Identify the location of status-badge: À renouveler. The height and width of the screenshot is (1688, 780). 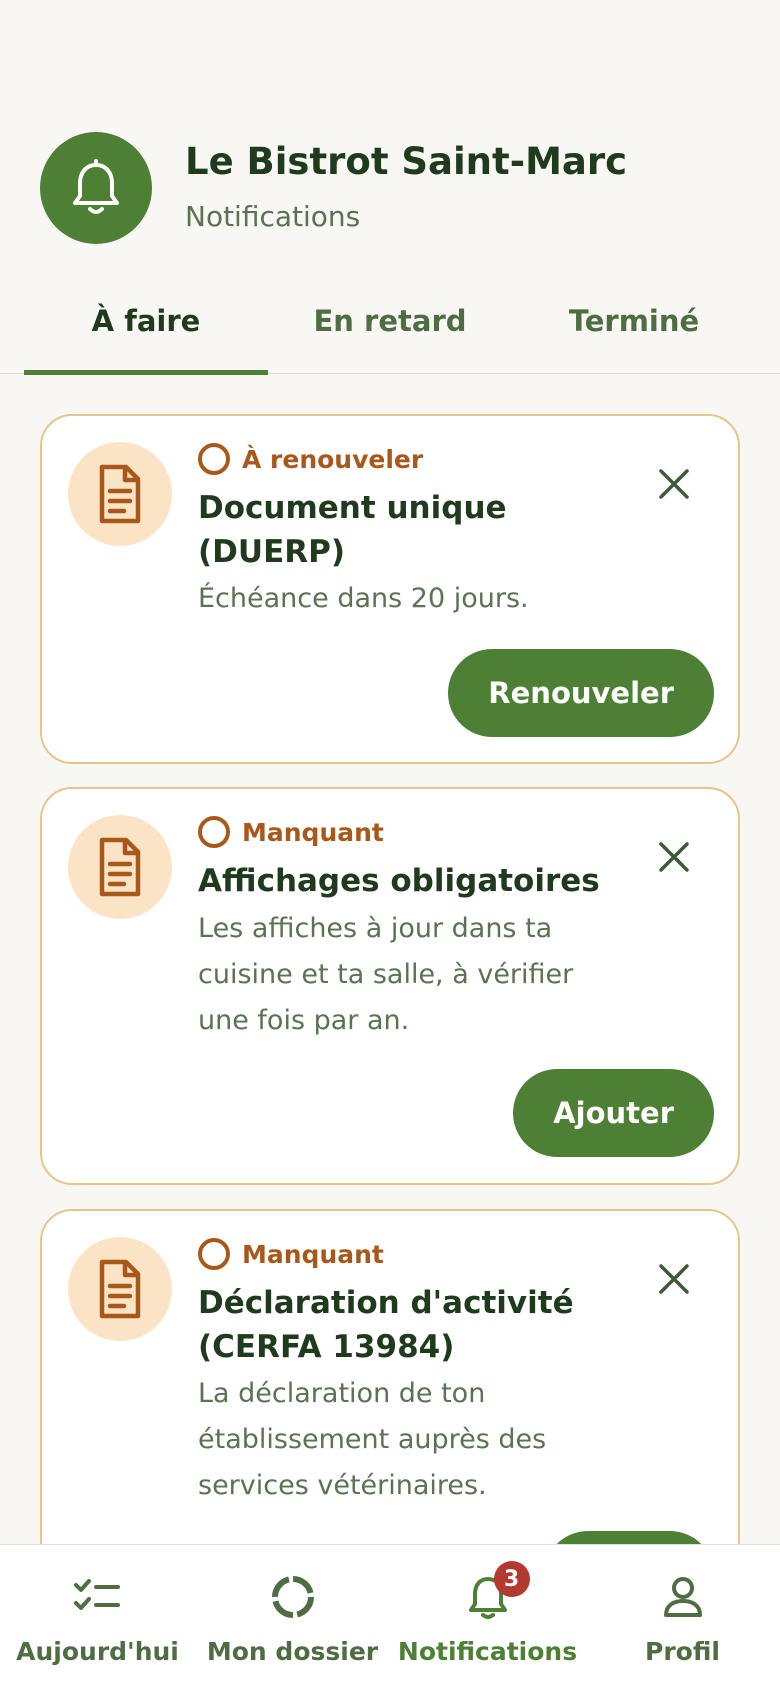
(310, 459).